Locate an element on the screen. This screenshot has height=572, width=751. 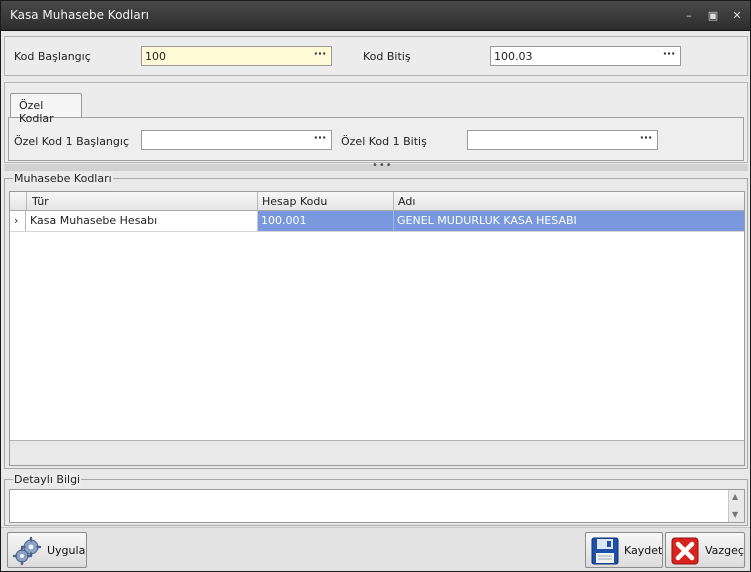
start-code-value: 100 is located at coordinates (155, 56).